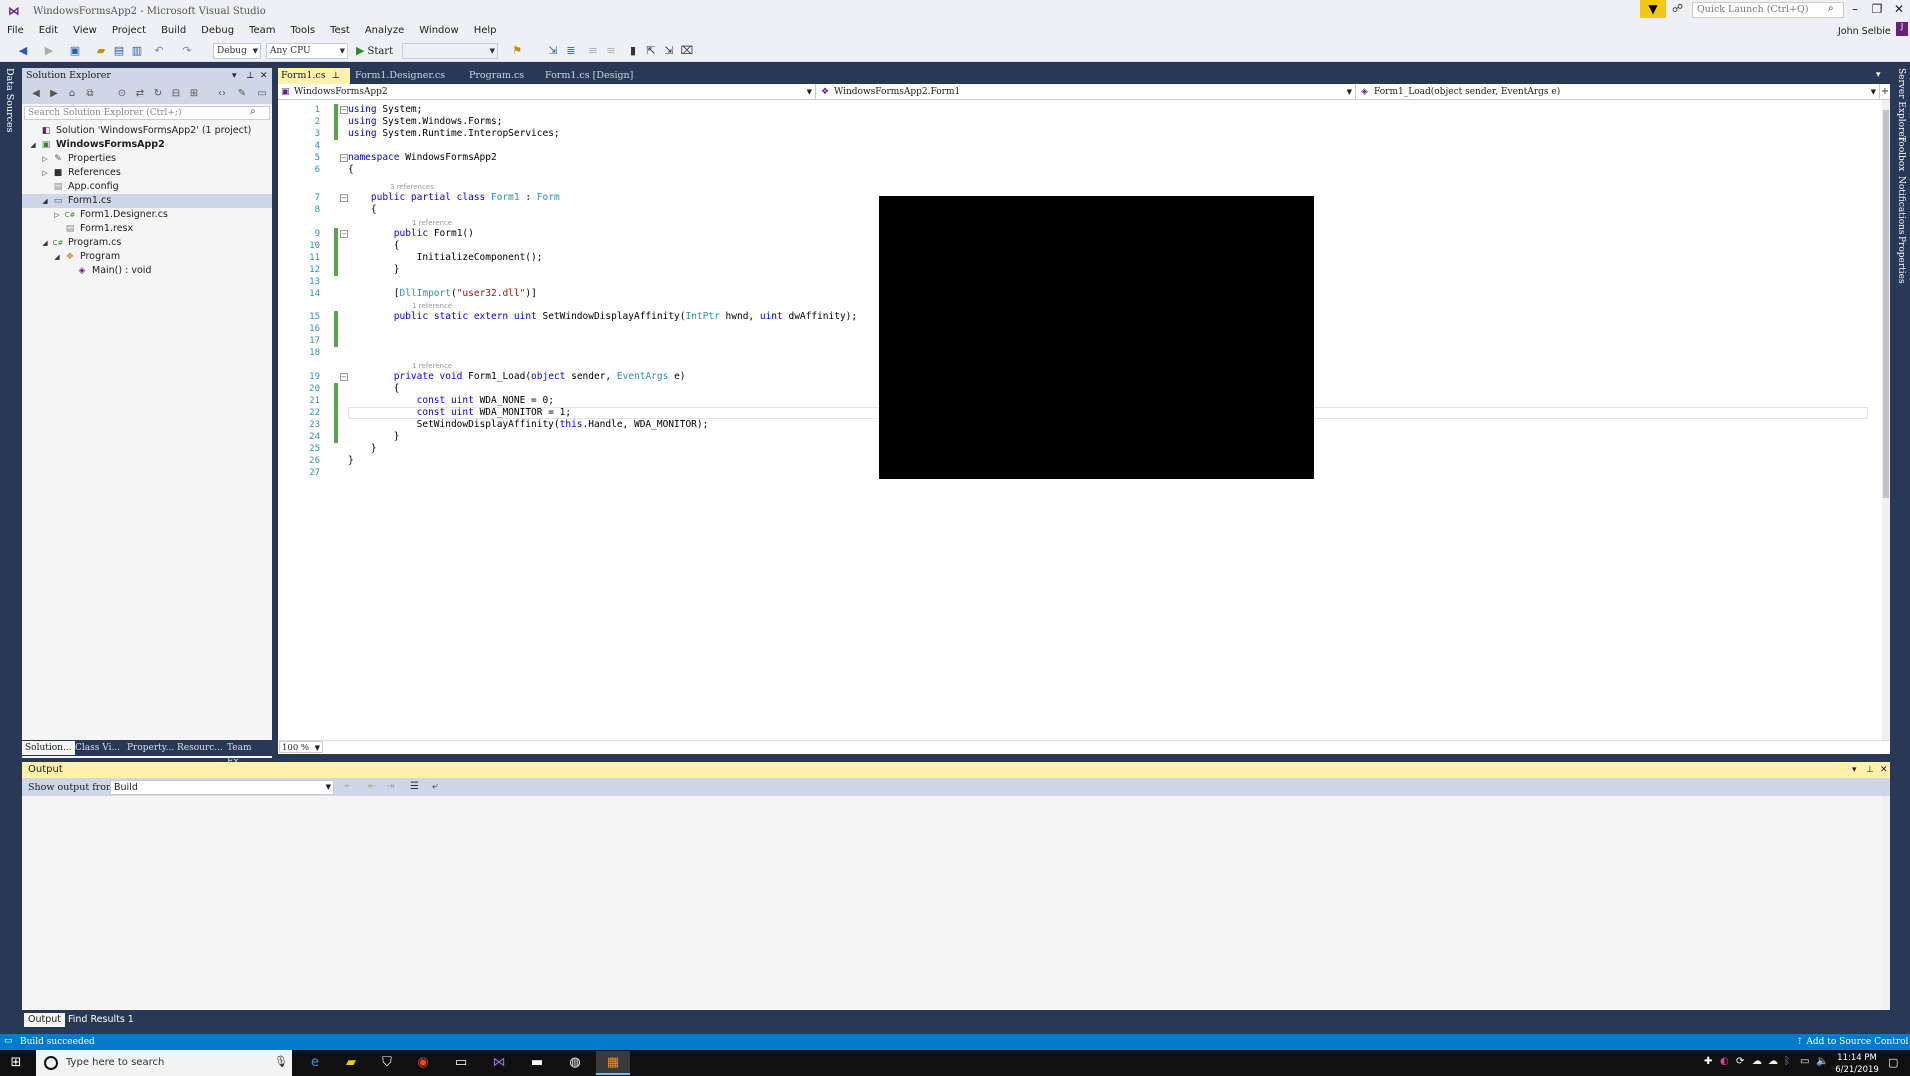 Image resolution: width=1910 pixels, height=1076 pixels. What do you see at coordinates (387, 1063) in the screenshot?
I see `store-icon: ⛉` at bounding box center [387, 1063].